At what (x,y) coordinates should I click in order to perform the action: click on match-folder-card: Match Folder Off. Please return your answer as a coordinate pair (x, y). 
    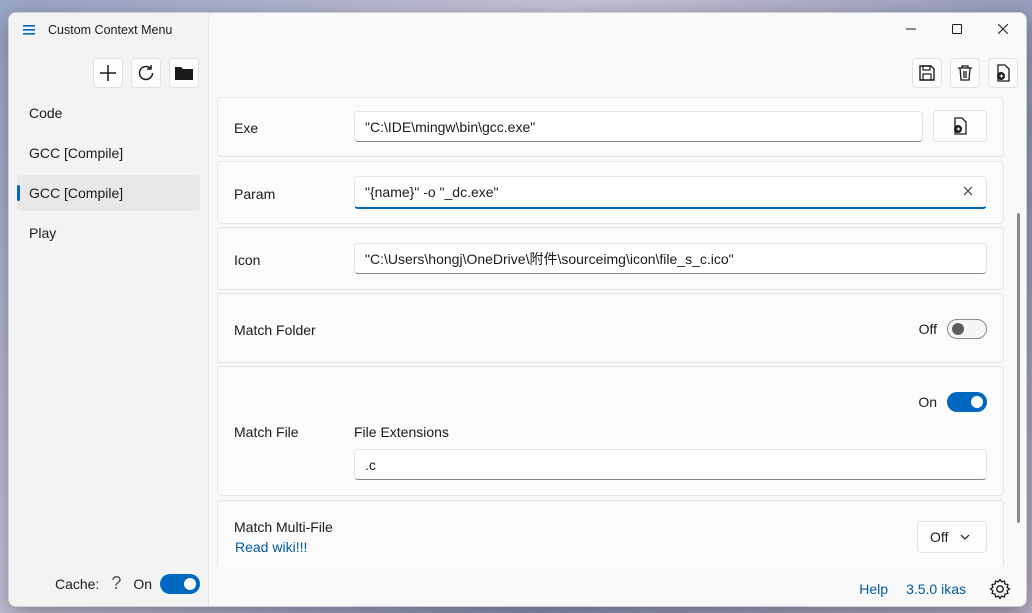
    Looking at the image, I should click on (610, 328).